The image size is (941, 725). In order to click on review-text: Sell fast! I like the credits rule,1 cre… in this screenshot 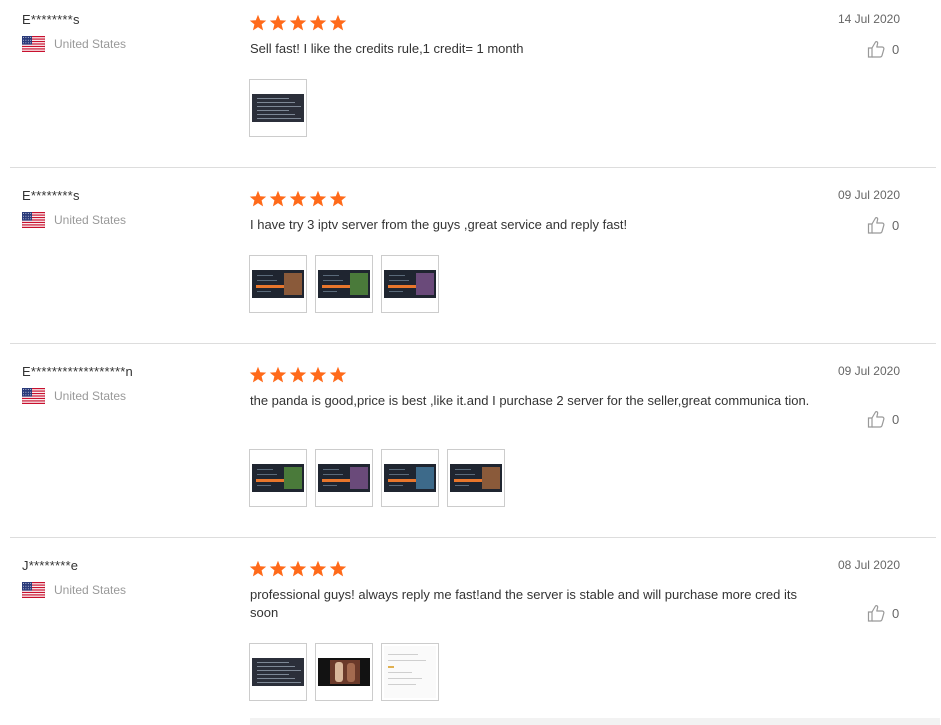, I will do `click(387, 48)`.